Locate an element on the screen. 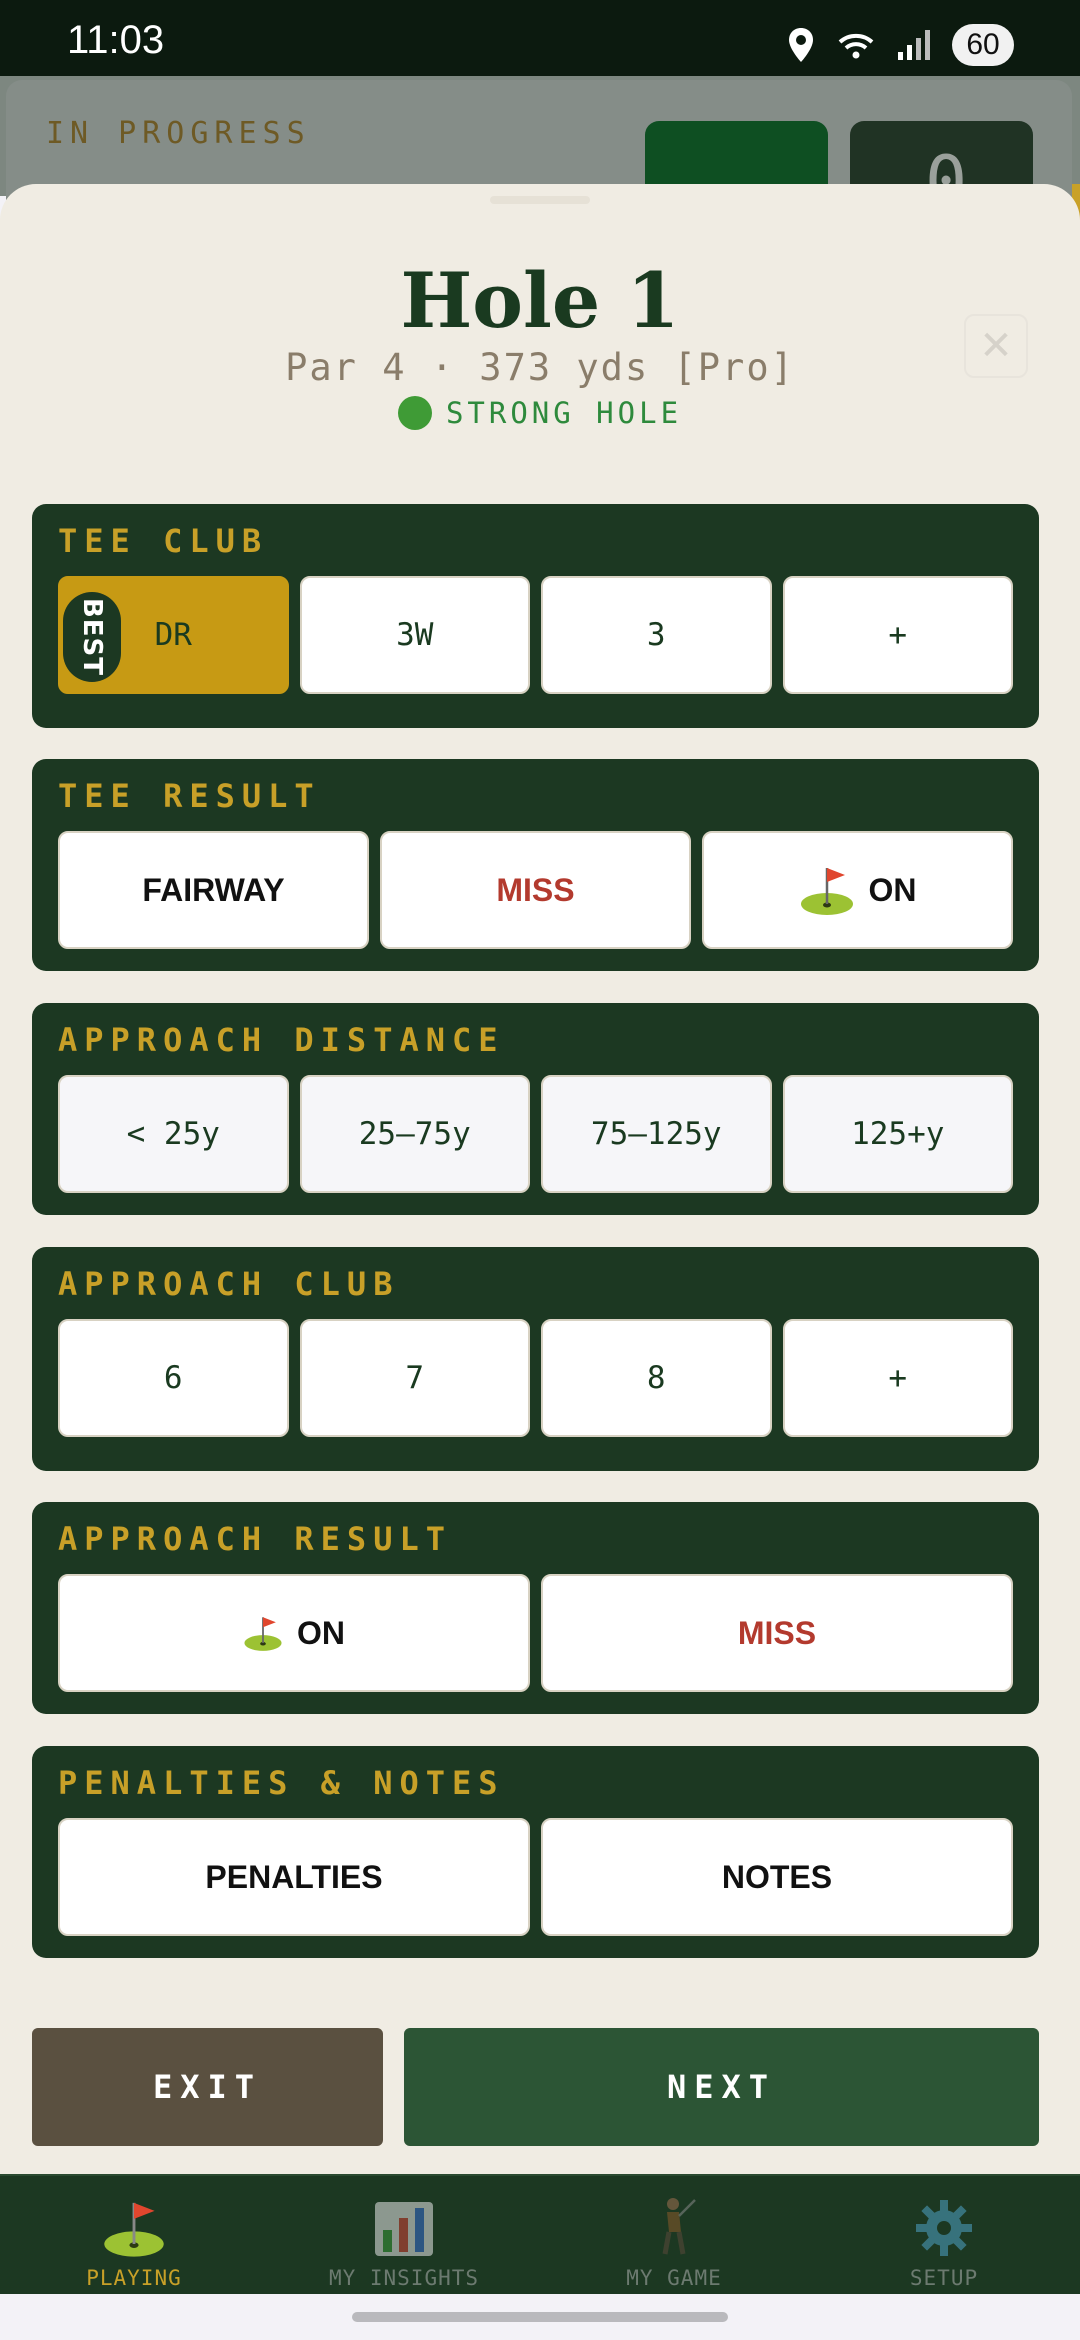 This screenshot has width=1080, height=2340. tee-club-options: BEST DR 3W 3 + is located at coordinates (535, 635).